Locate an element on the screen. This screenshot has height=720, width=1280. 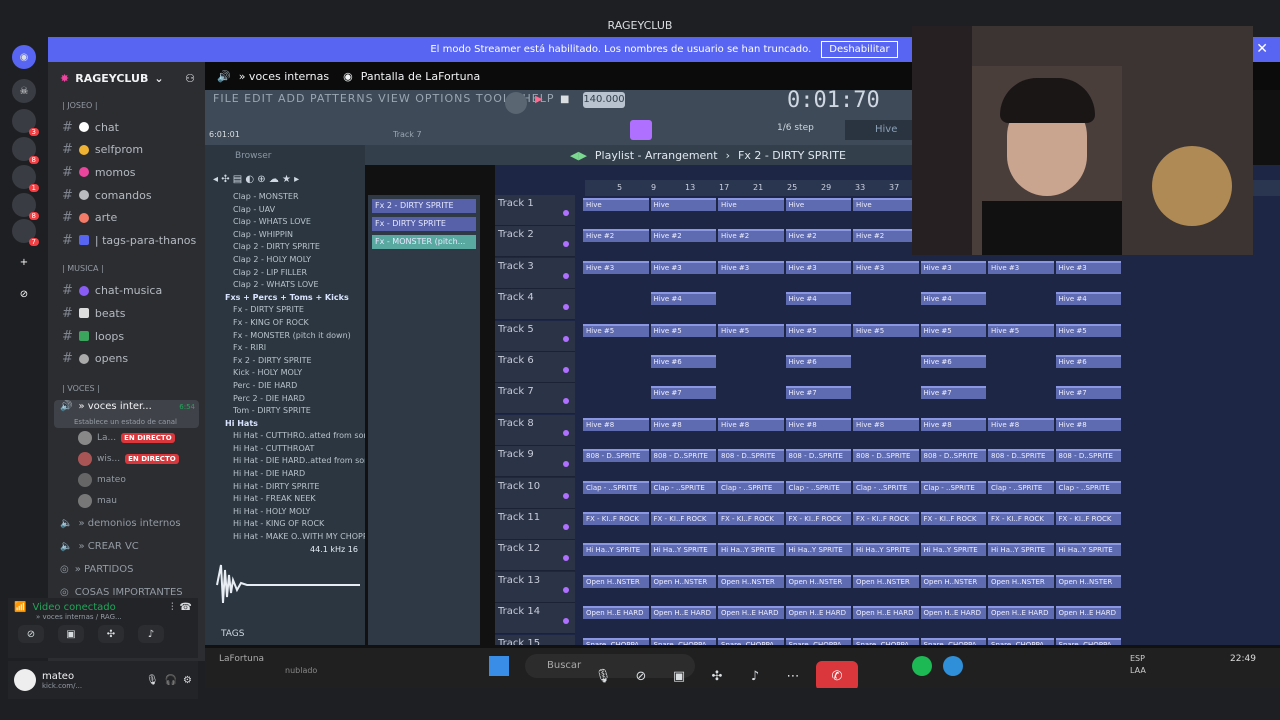
pattern-clip: Hi Ha..Y SPRITE is located at coordinates (953, 550).